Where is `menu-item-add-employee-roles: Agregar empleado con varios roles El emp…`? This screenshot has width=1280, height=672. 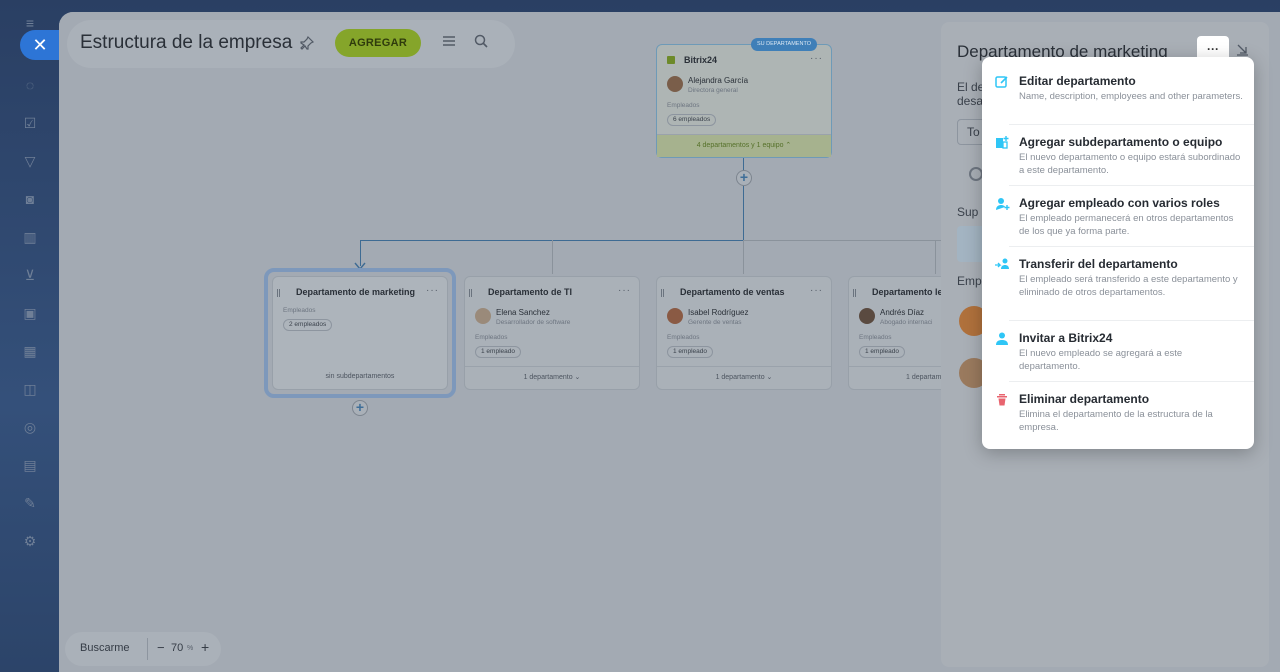 menu-item-add-employee-roles: Agregar empleado con varios roles El emp… is located at coordinates (1117, 218).